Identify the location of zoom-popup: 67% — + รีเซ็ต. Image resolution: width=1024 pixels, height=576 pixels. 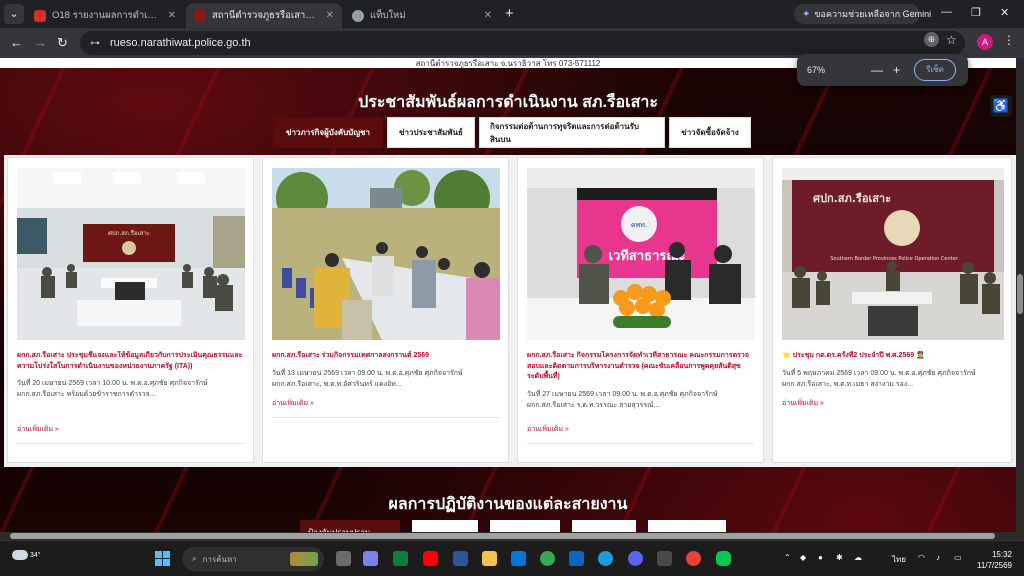
(882, 70).